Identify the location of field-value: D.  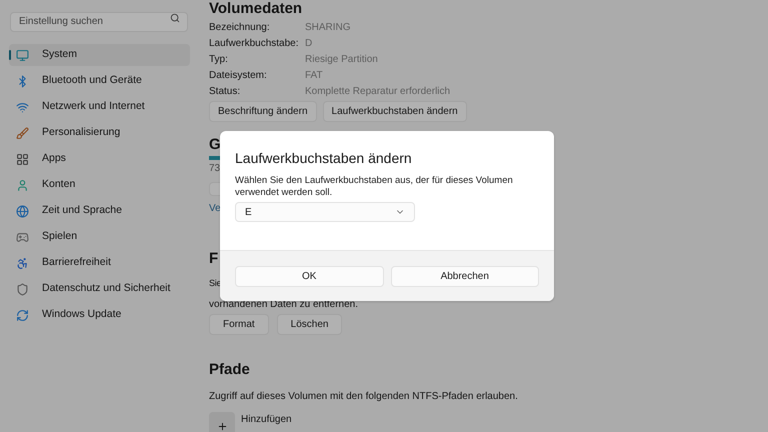
(308, 43).